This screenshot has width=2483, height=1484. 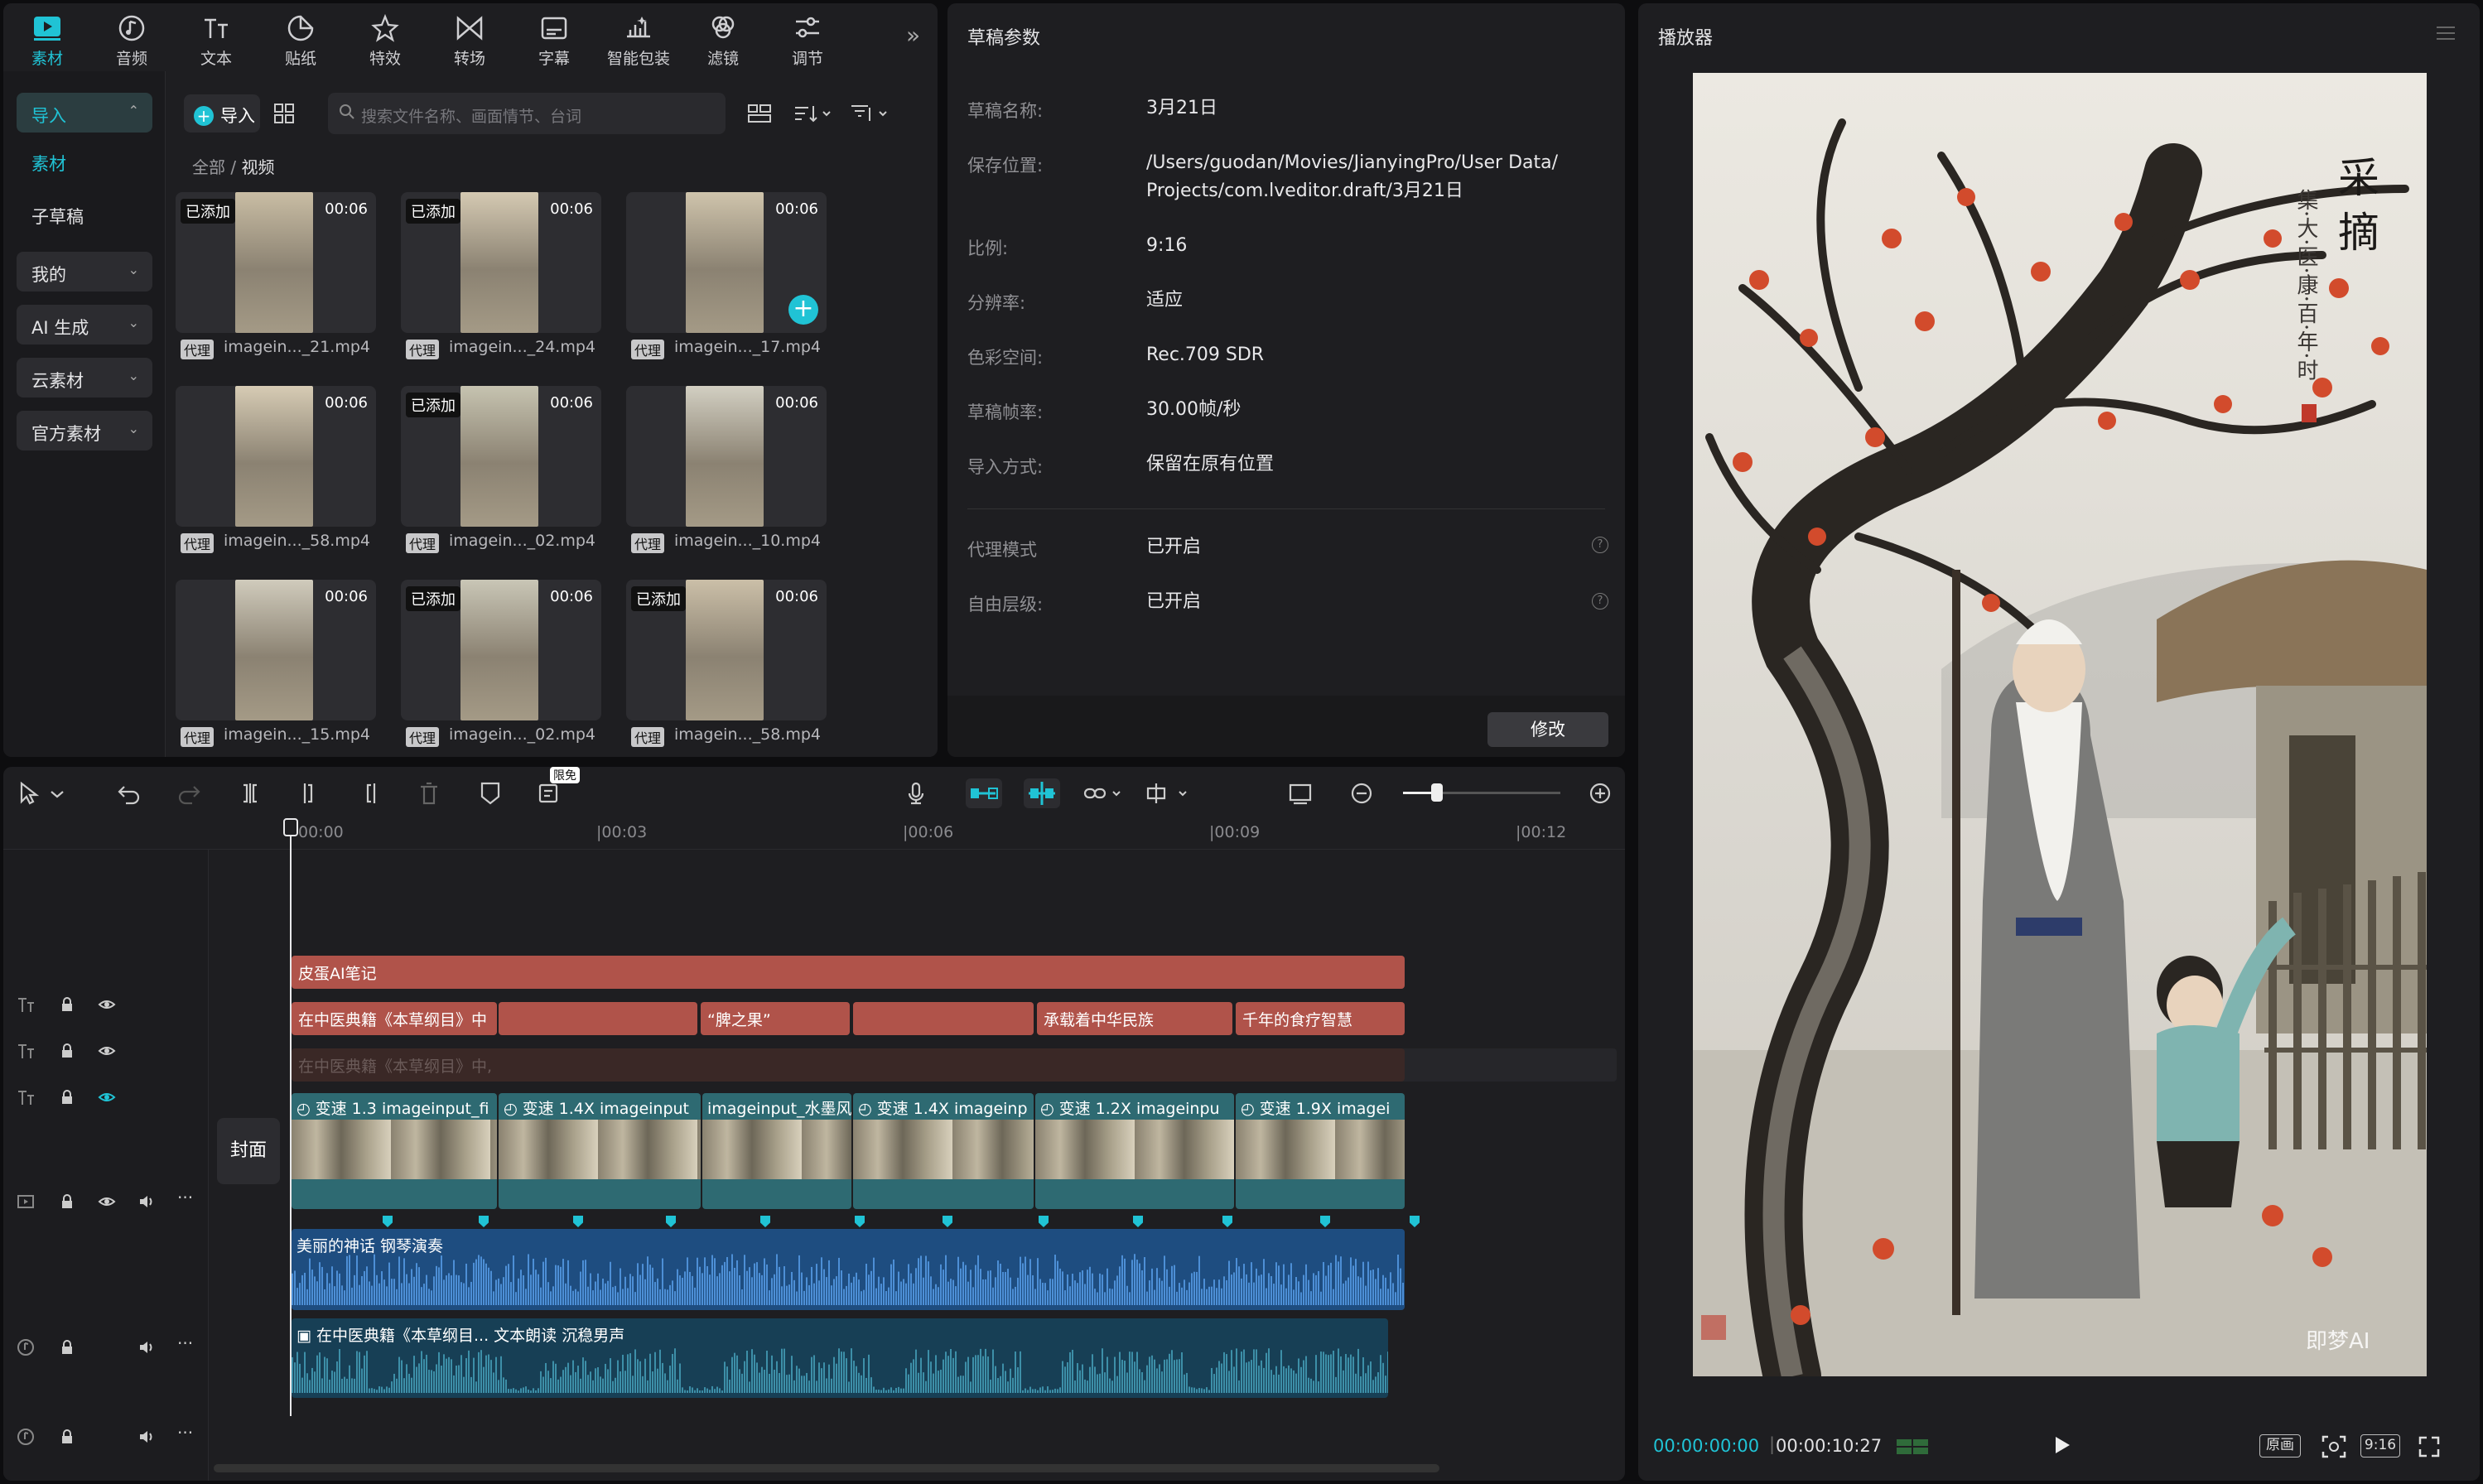 What do you see at coordinates (1134, 1018) in the screenshot?
I see `text-clip: 承载着中华民族` at bounding box center [1134, 1018].